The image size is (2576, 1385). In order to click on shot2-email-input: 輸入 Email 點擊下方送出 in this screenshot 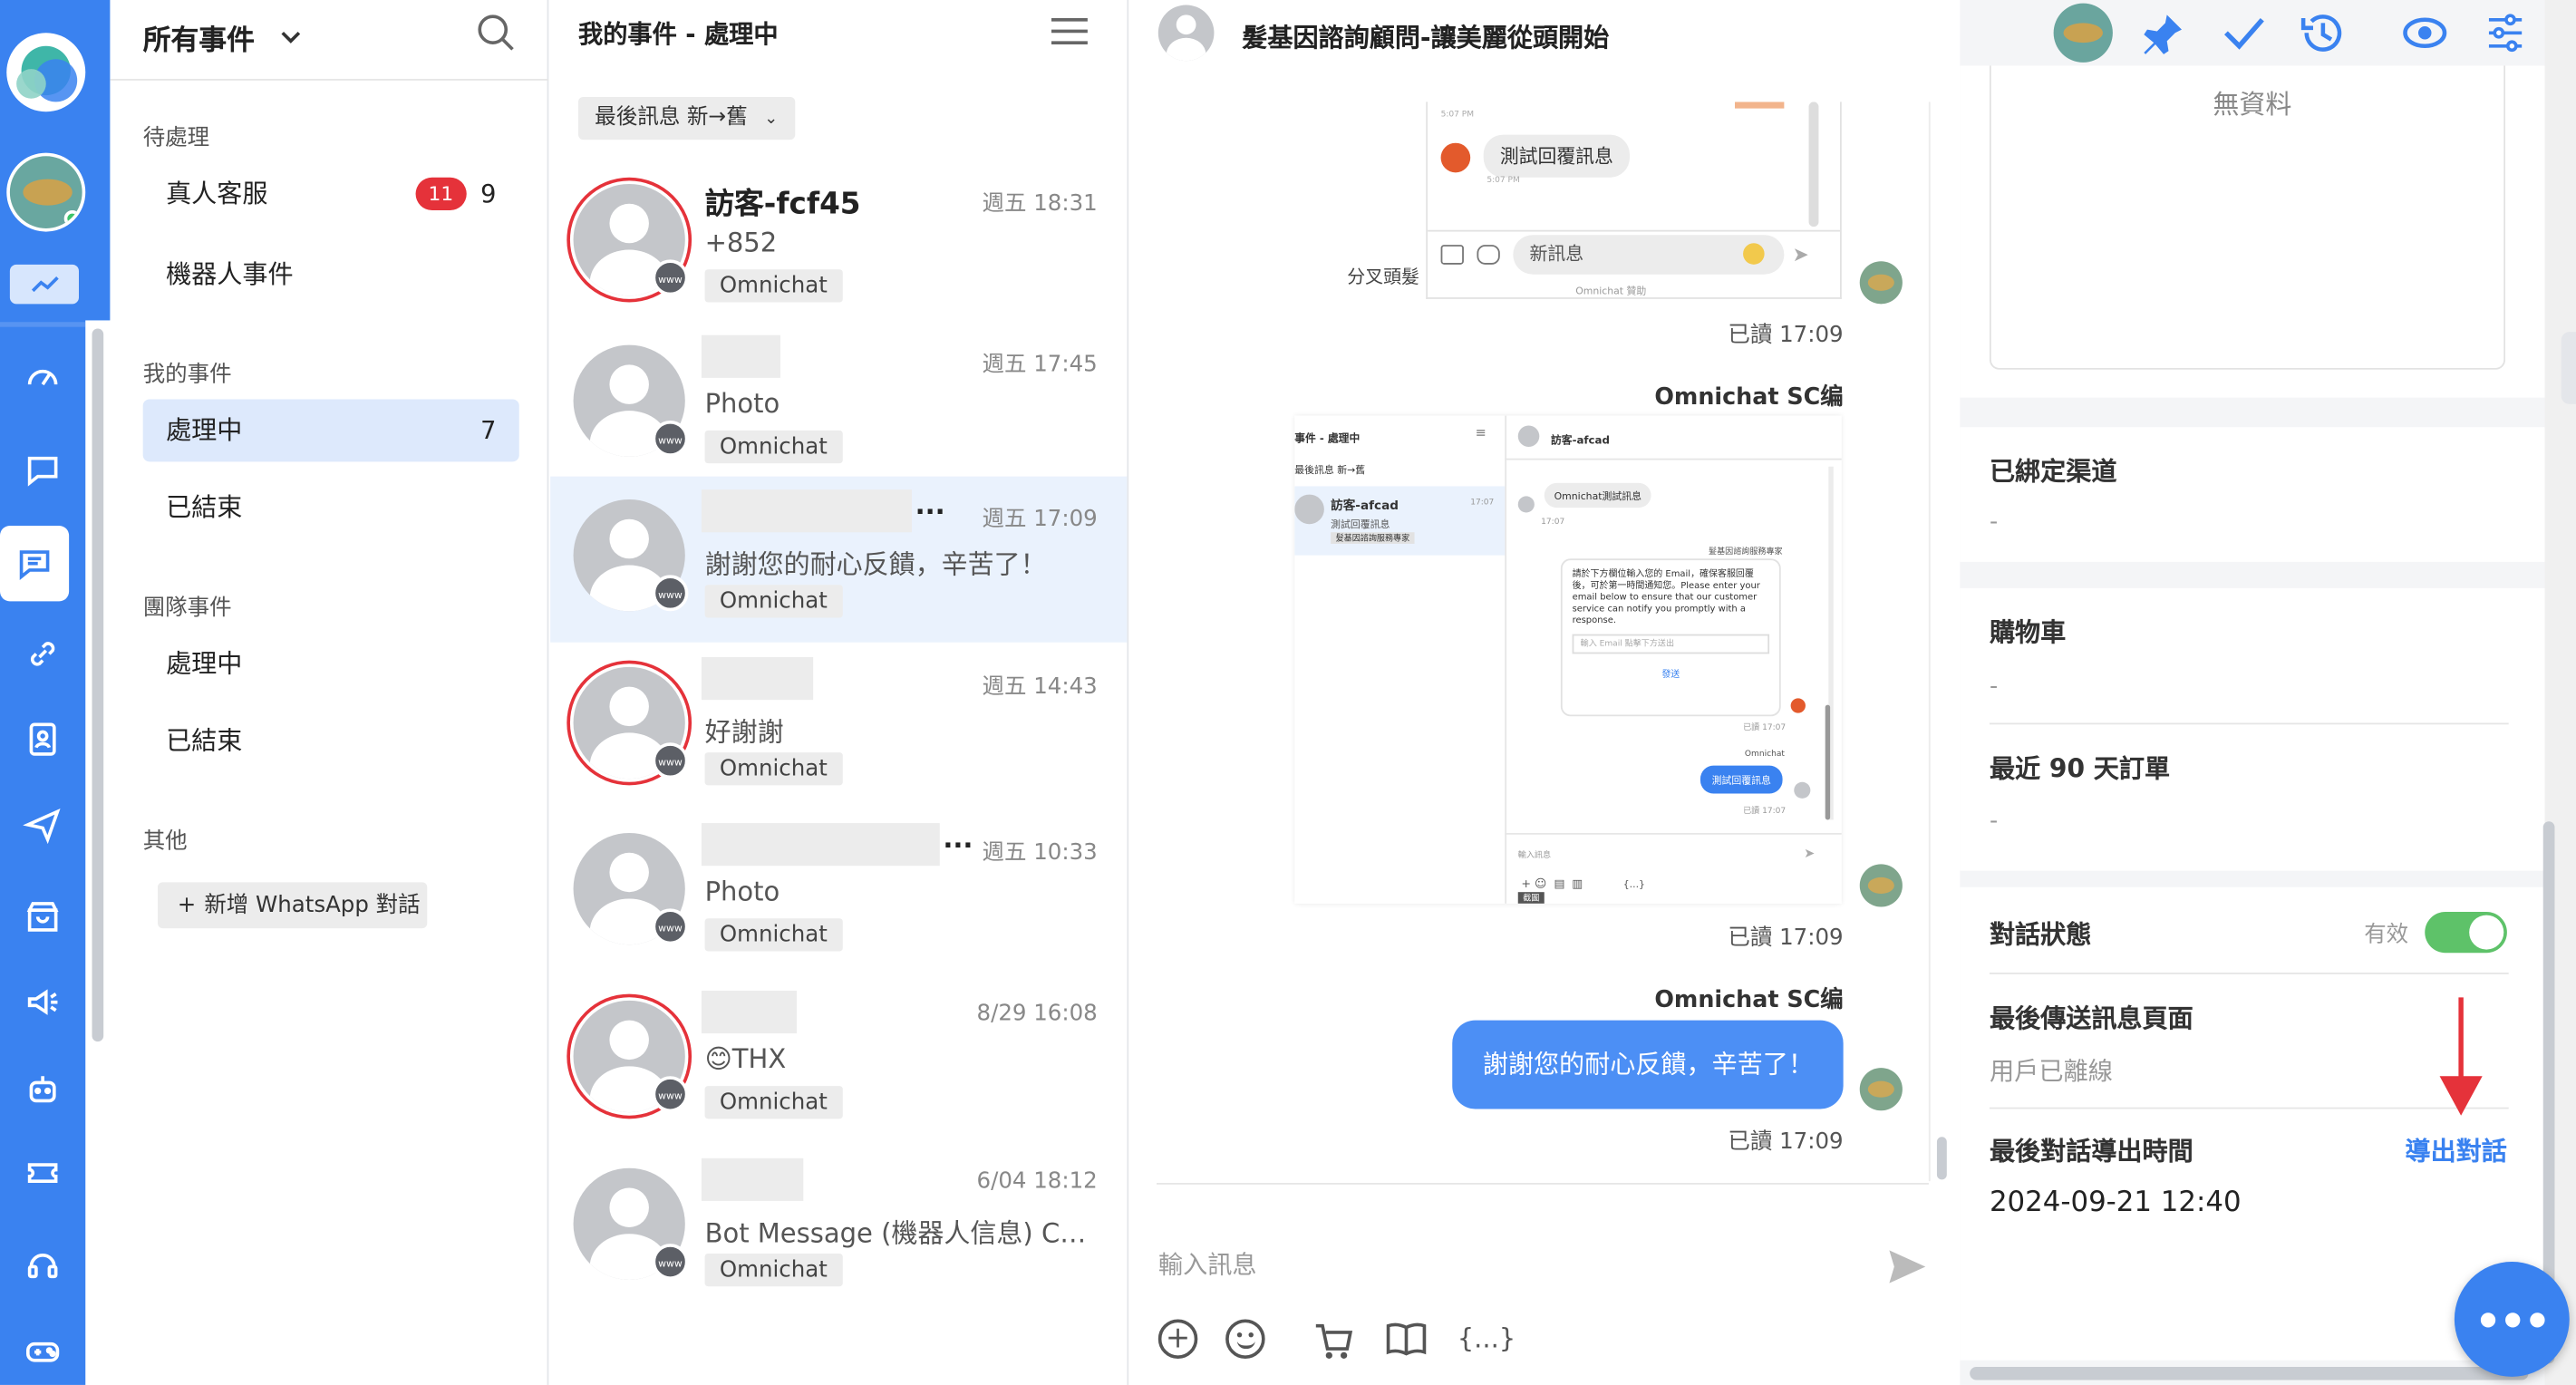, I will do `click(1671, 644)`.